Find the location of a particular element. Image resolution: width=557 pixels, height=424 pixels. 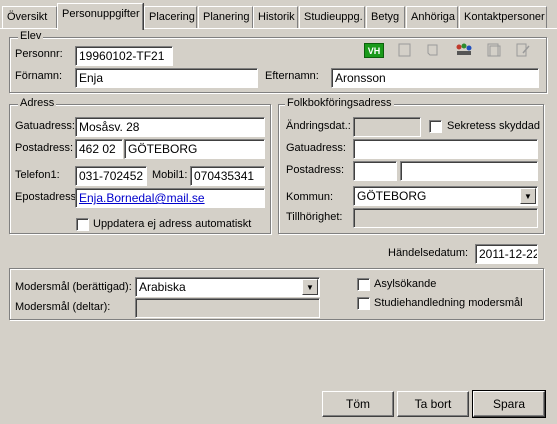

auto-update-checkbox is located at coordinates (82, 224).